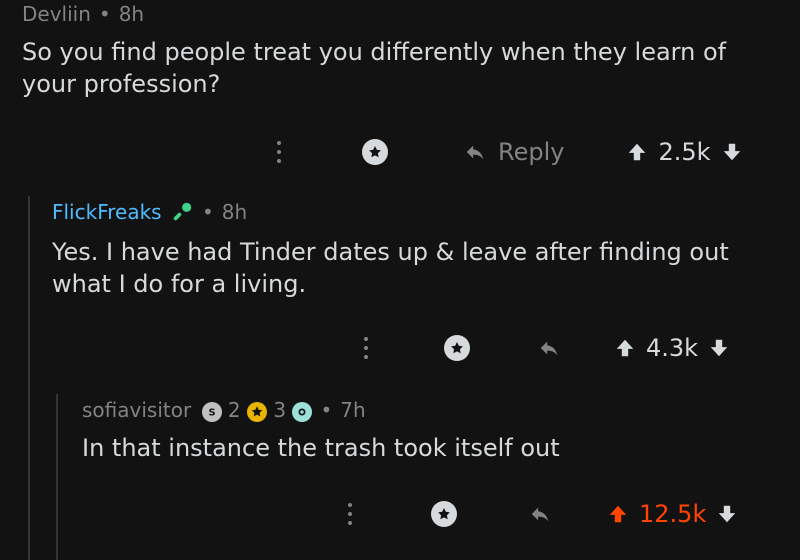  I want to click on comment-2-meta: FlickFreaks • 8h, so click(149, 213).